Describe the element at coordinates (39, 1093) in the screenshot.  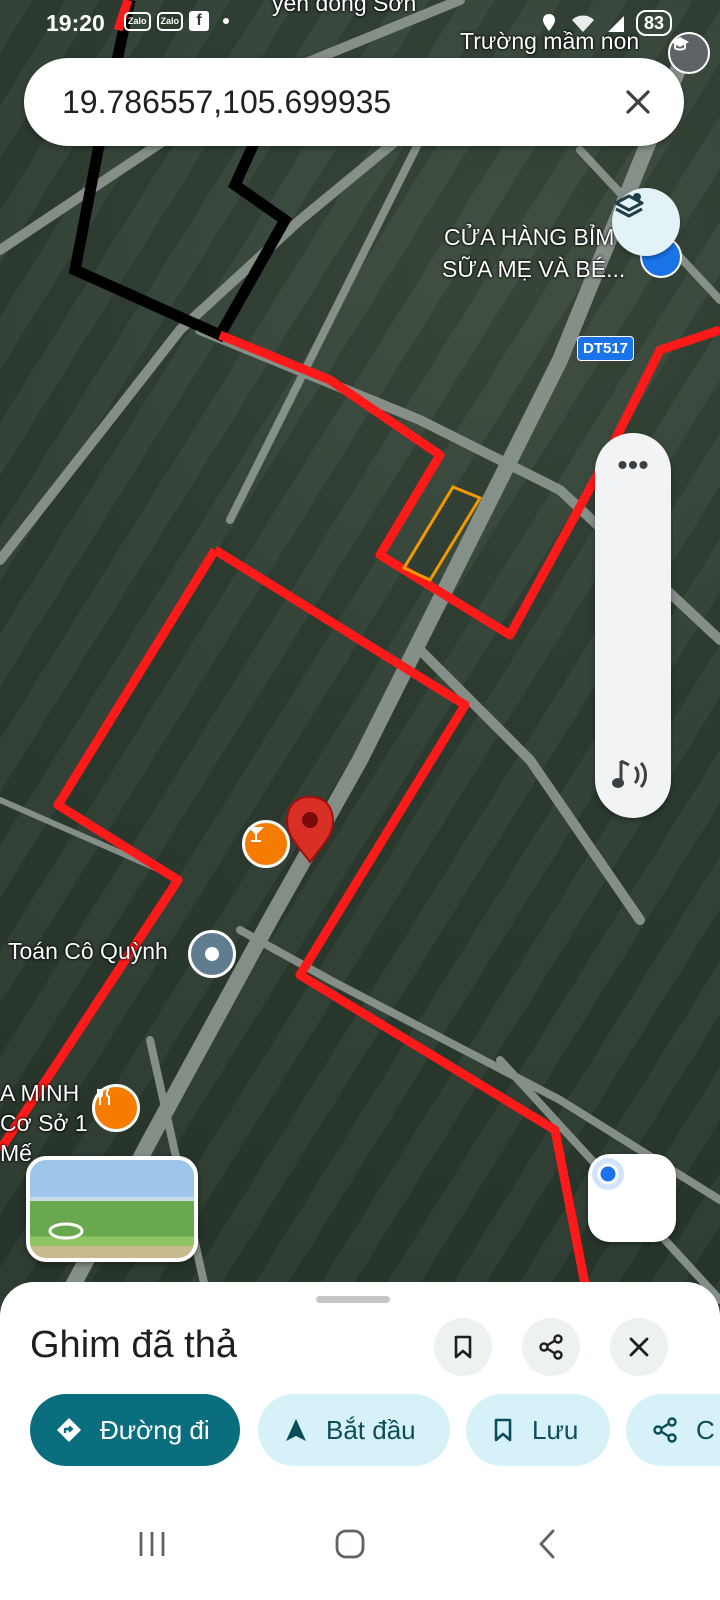
I see `map-label-restaurant-line1: A MINH` at that location.